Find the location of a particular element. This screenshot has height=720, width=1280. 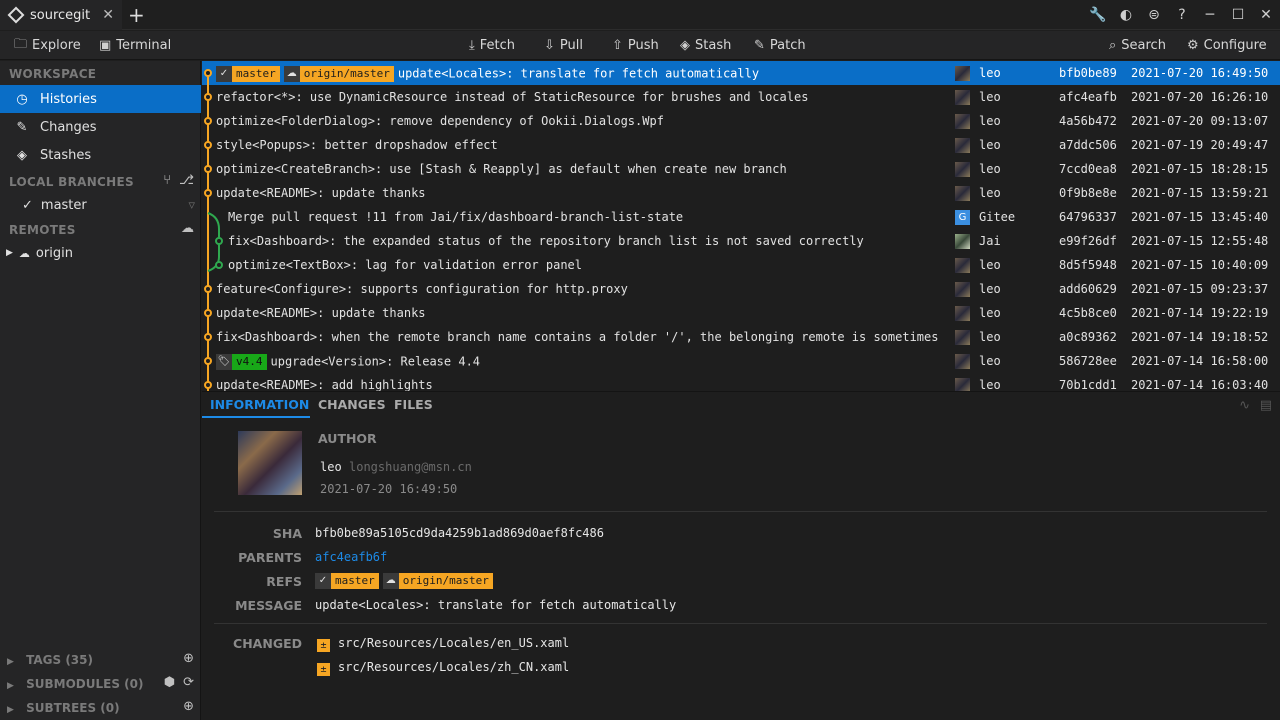

parent-link: afc4eafb6f is located at coordinates (351, 557).